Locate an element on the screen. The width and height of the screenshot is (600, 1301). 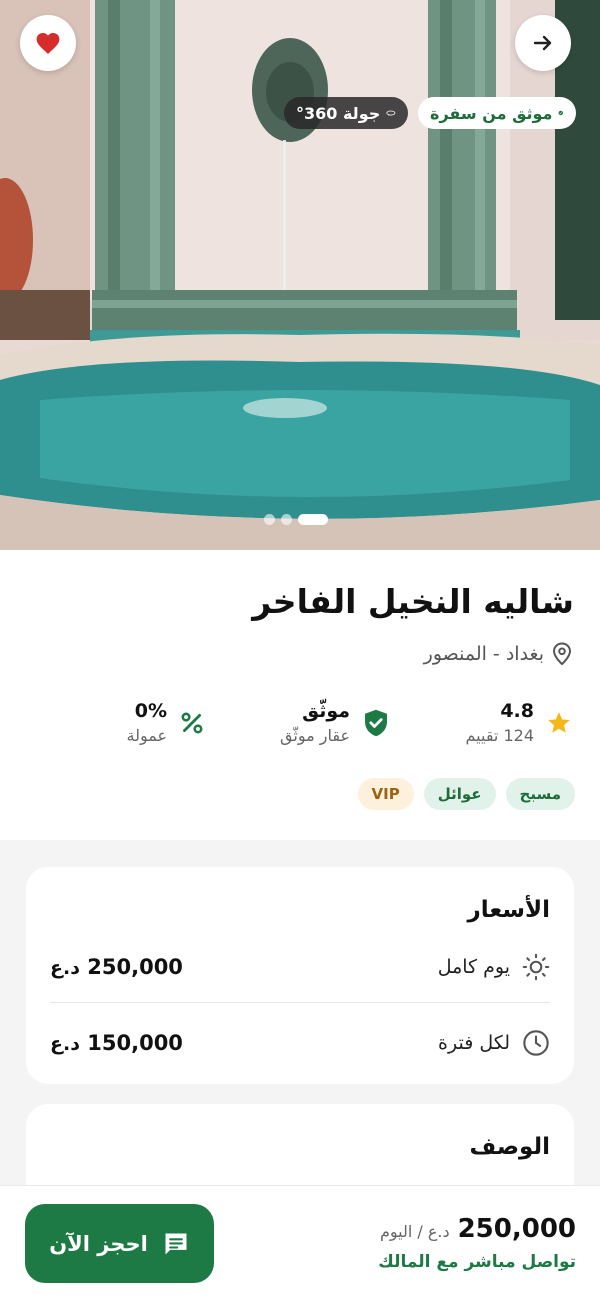
bottom-price-unit: د.ع / اليوم is located at coordinates (414, 1231).